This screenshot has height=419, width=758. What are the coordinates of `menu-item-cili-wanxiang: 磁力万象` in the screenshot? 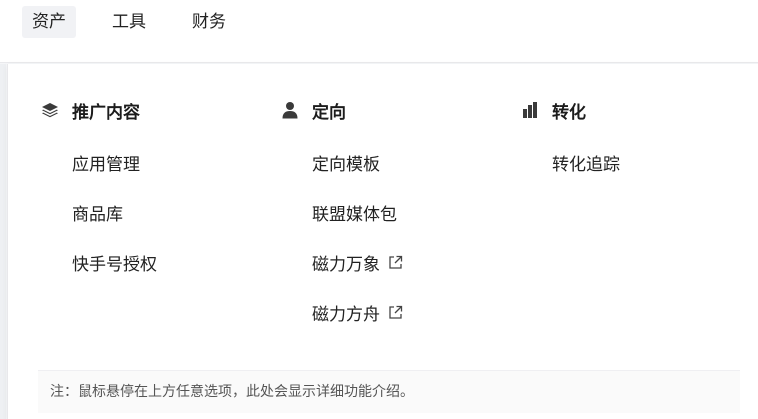 It's located at (357, 262).